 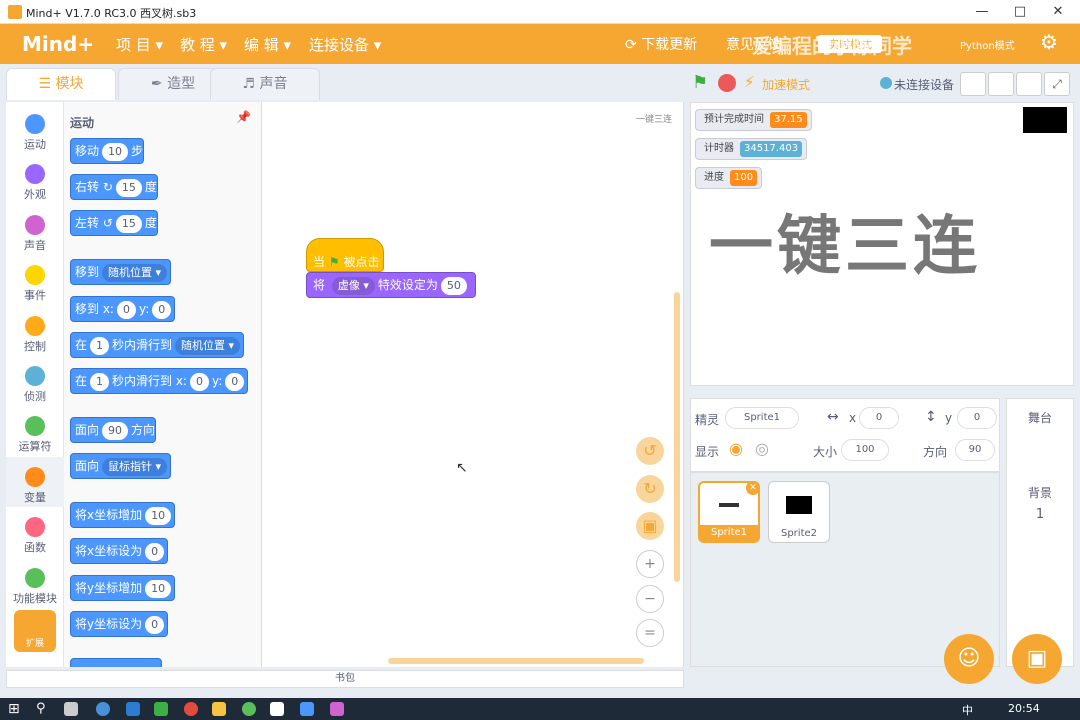 I want to click on chrome-icon, so click(x=191, y=709).